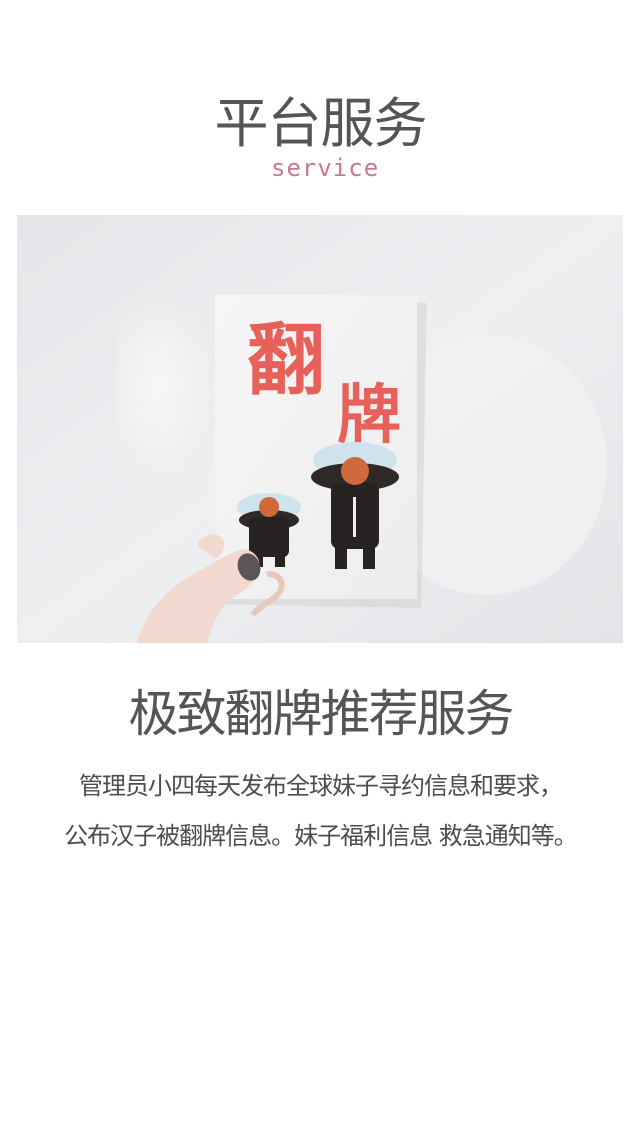 This screenshot has height=1136, width=641. I want to click on card-character: 牌, so click(369, 416).